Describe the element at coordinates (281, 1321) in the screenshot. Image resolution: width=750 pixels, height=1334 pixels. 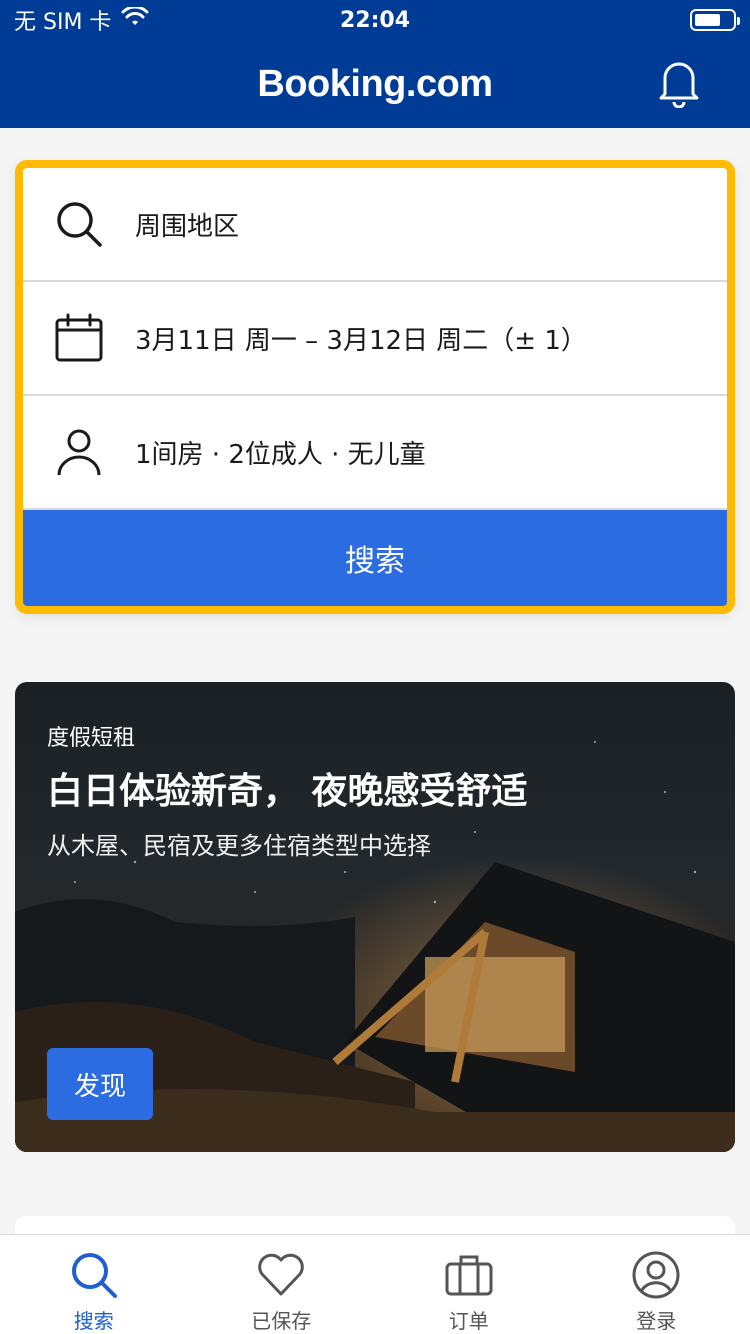
I see `tab-label: 已保存` at that location.